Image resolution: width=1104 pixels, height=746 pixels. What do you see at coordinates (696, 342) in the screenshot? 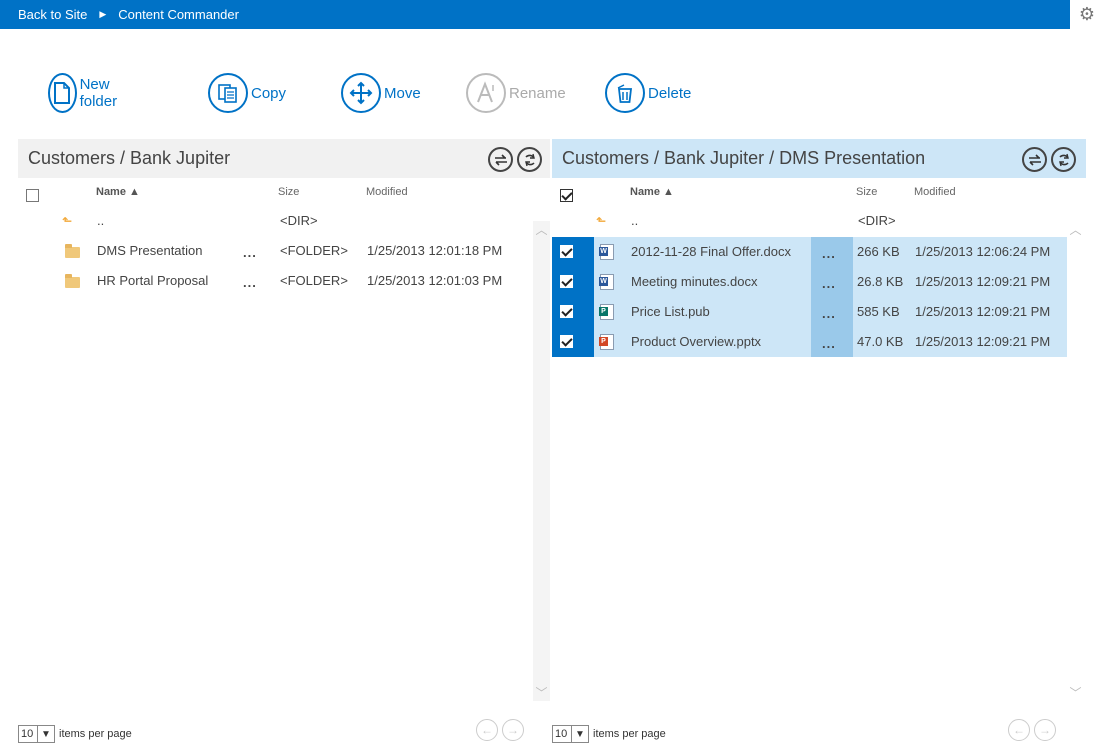
I see `row-name: Product Overview.pptx` at bounding box center [696, 342].